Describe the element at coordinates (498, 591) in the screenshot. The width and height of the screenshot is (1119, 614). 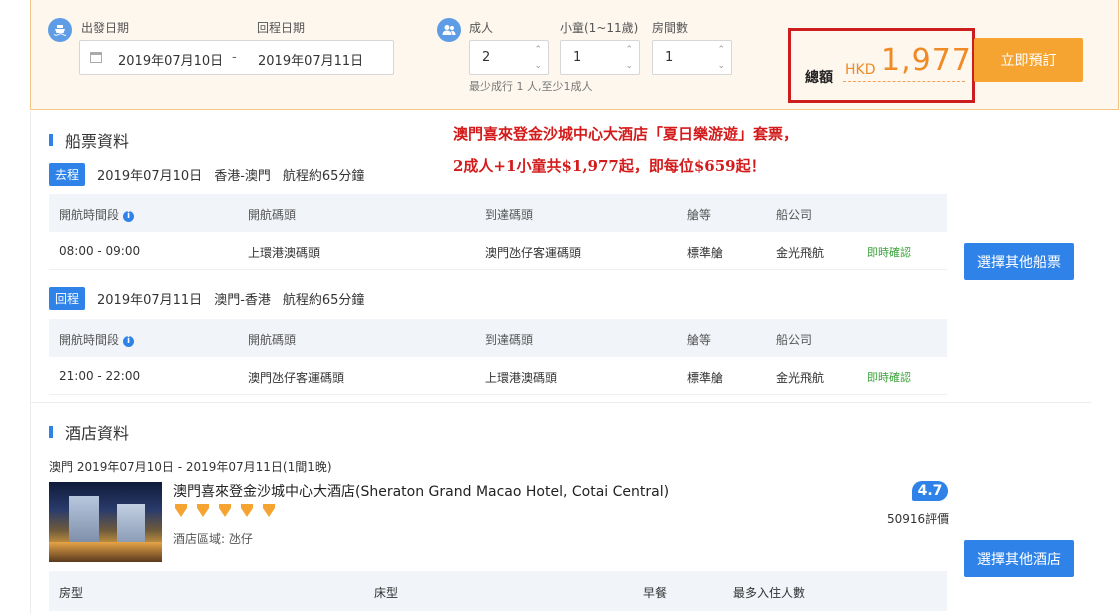
I see `room-table-header: 房型 床型 早餐 最多入住人數` at that location.